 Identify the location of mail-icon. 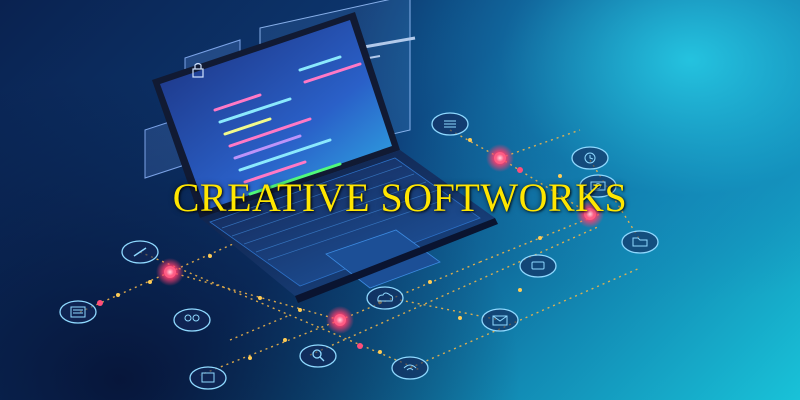
(500, 320).